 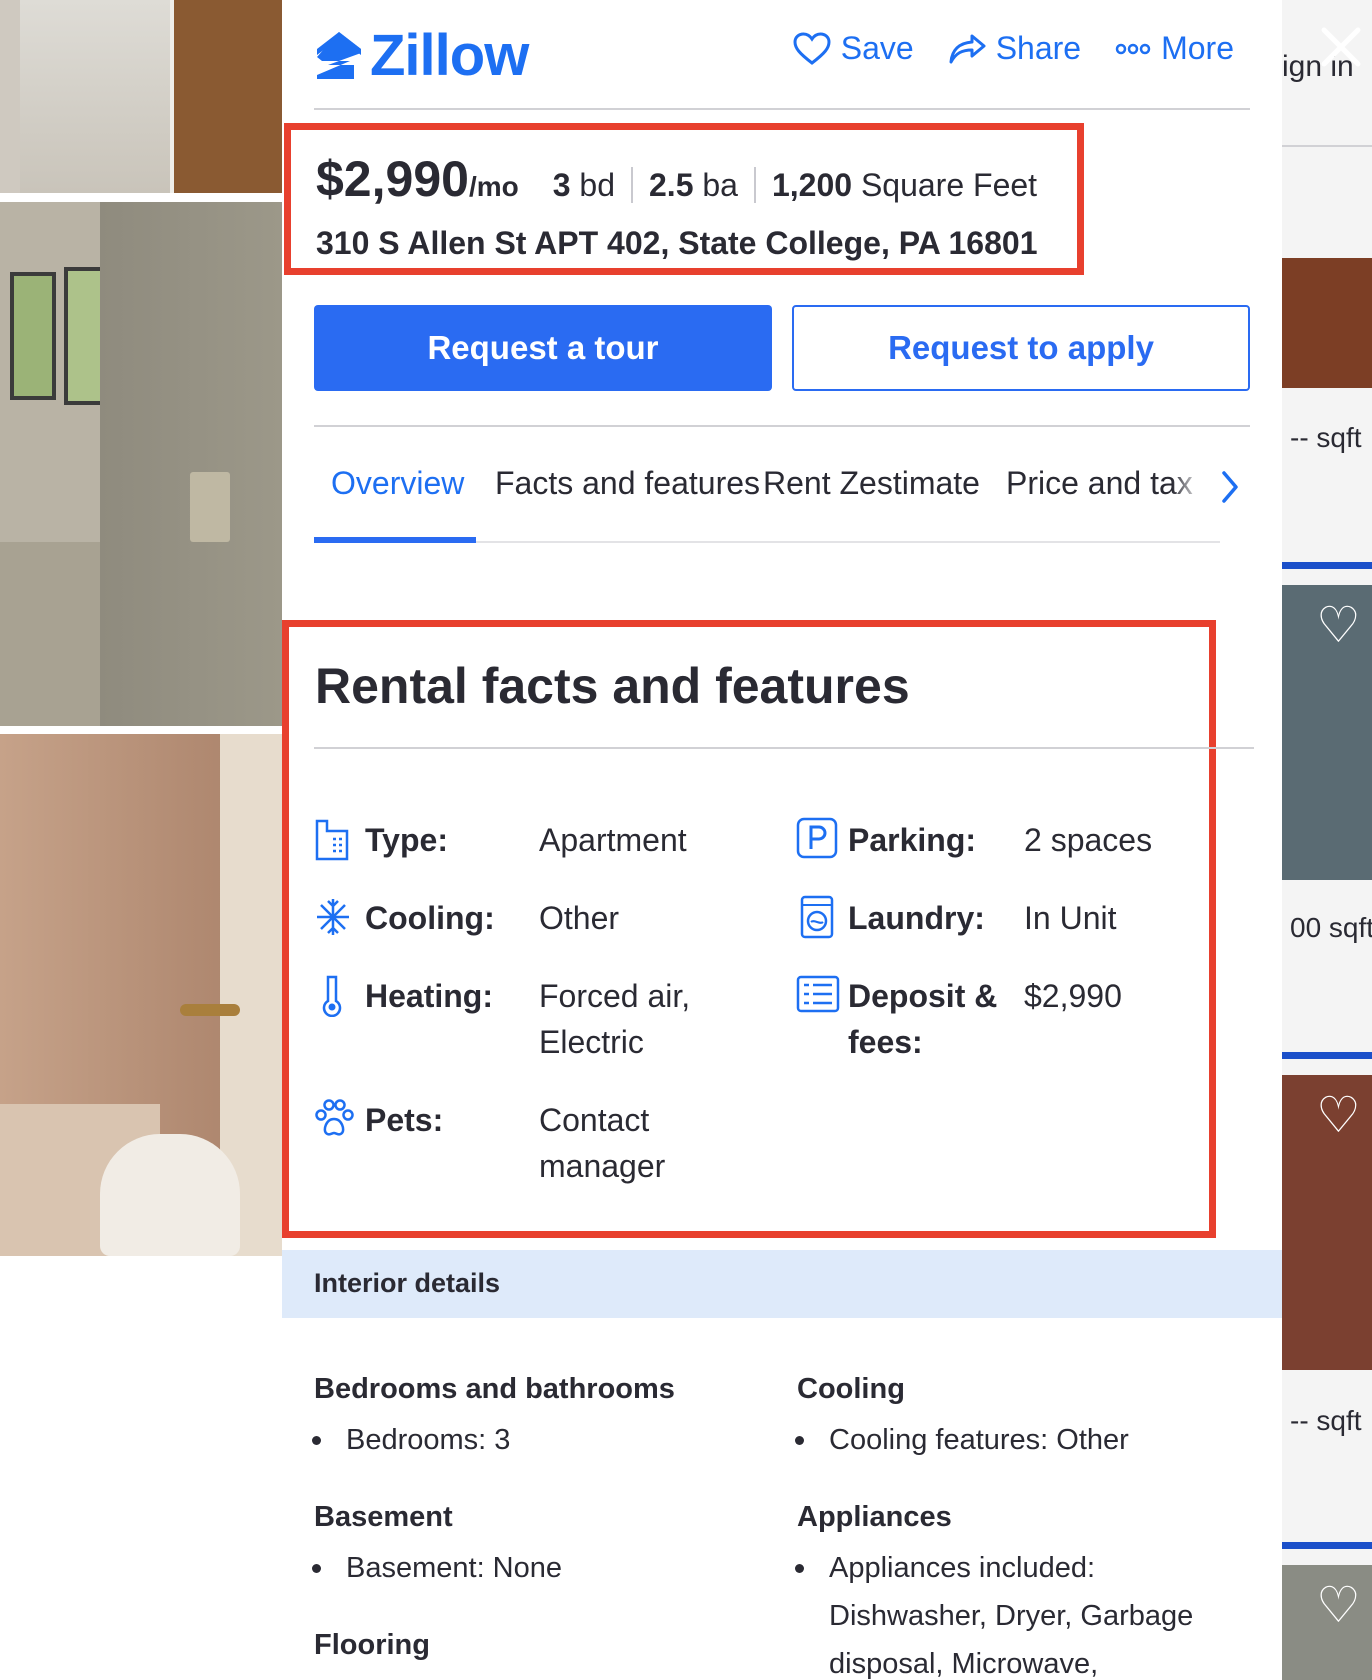 I want to click on bedrooms-bathrooms-heading: Bedrooms and bathrooms, so click(x=494, y=1389).